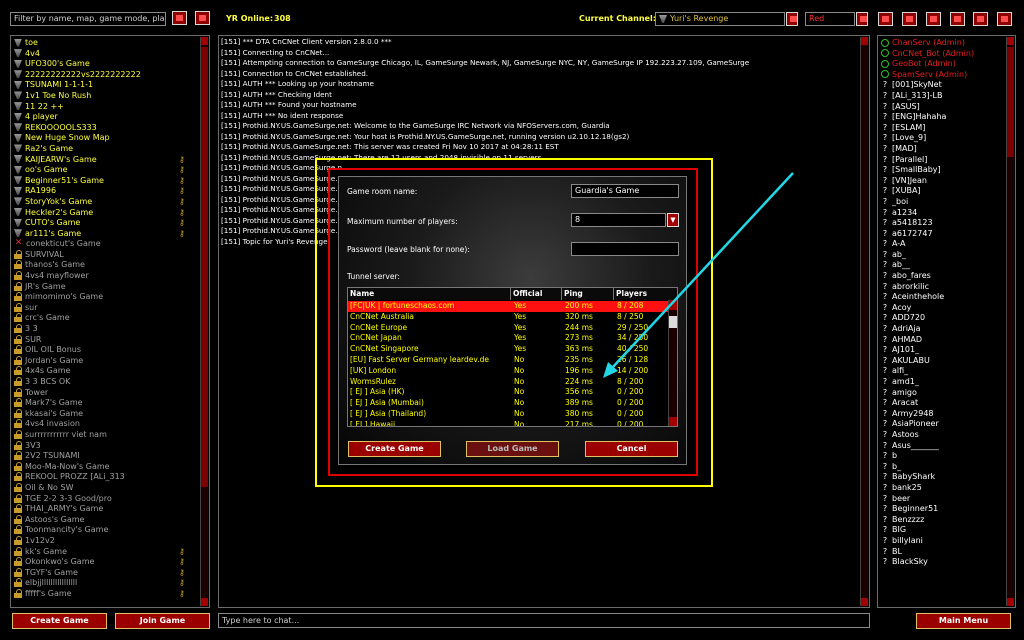 The width and height of the screenshot is (1024, 640). I want to click on tunnel-server-row: CnCNet Europe Yes 244 ms 29 / 250, so click(509, 328).